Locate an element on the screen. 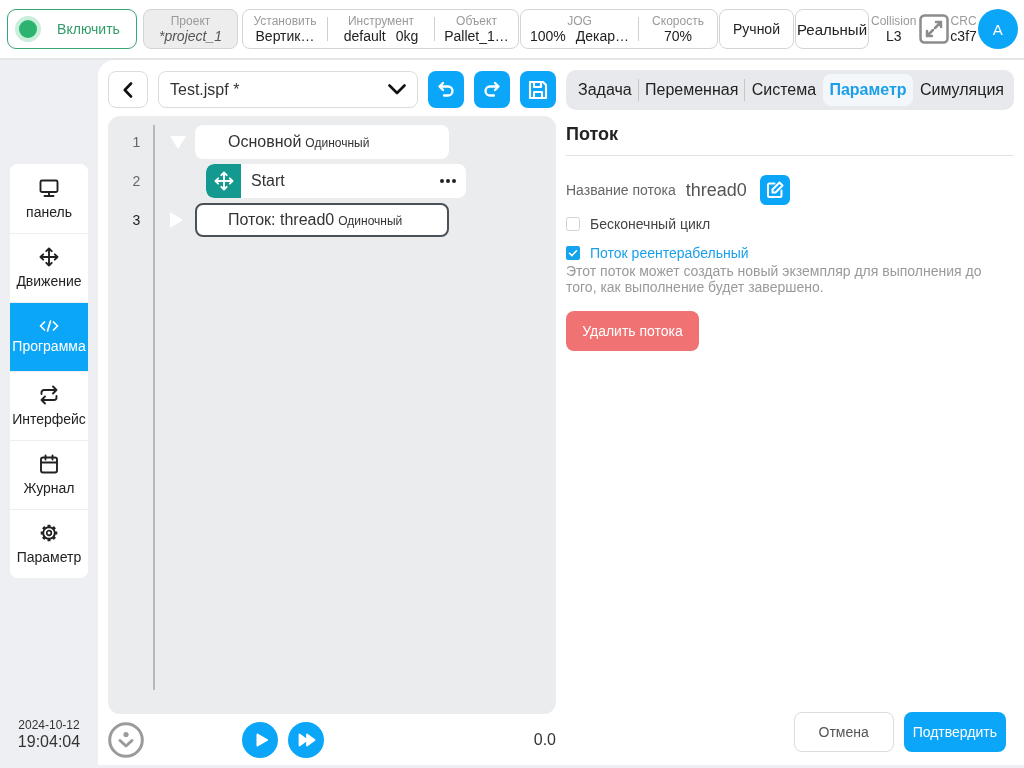 The image size is (1024, 768). status-label: Объект is located at coordinates (476, 20).